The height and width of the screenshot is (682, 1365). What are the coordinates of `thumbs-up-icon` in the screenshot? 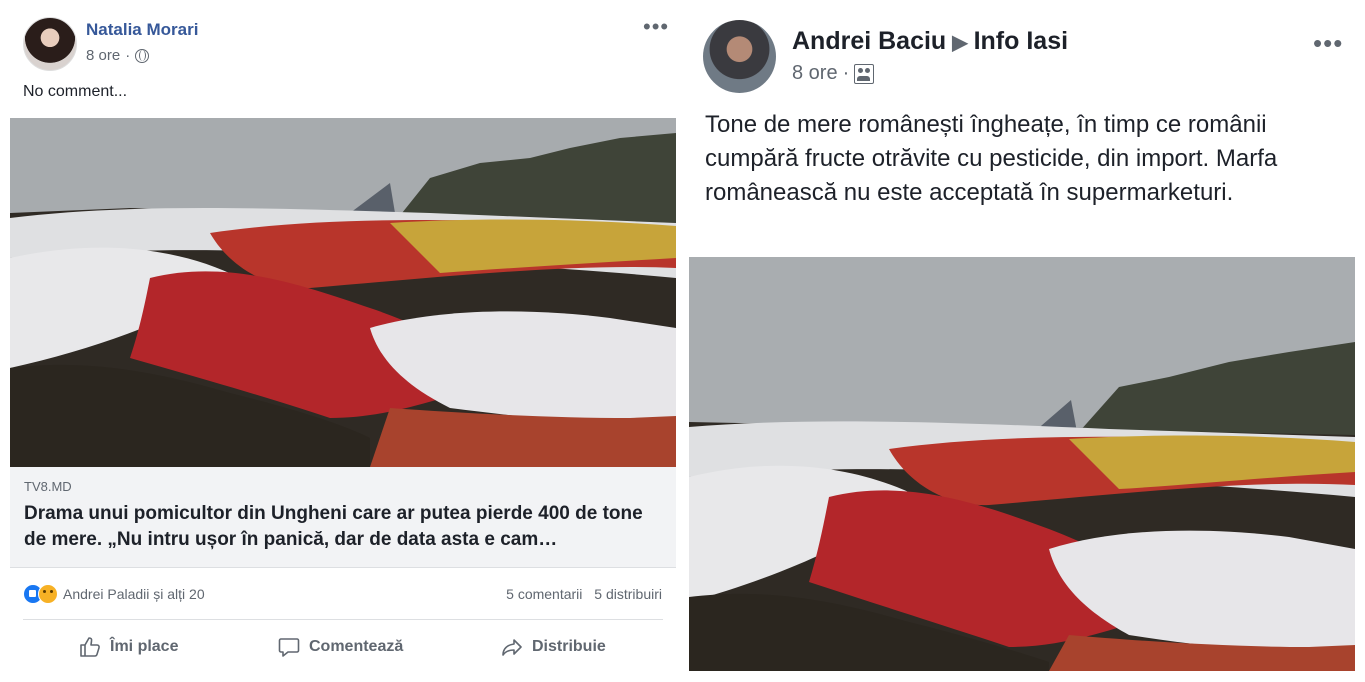 It's located at (90, 647).